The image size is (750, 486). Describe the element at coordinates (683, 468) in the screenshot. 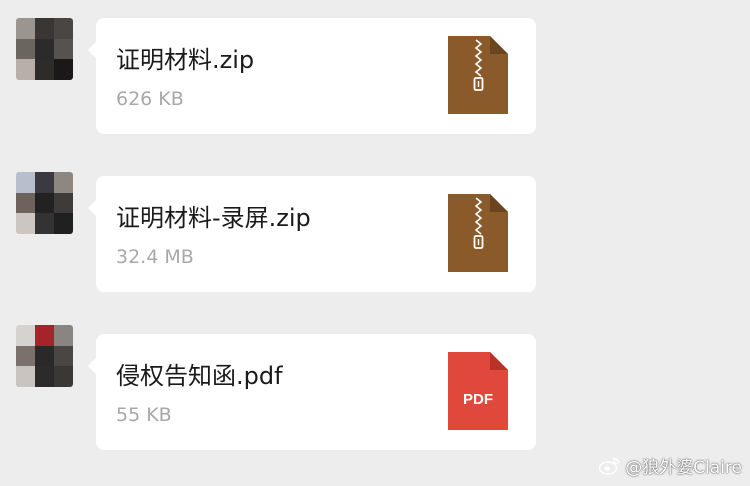

I see `watermark-text: @狼外婆Claire` at that location.